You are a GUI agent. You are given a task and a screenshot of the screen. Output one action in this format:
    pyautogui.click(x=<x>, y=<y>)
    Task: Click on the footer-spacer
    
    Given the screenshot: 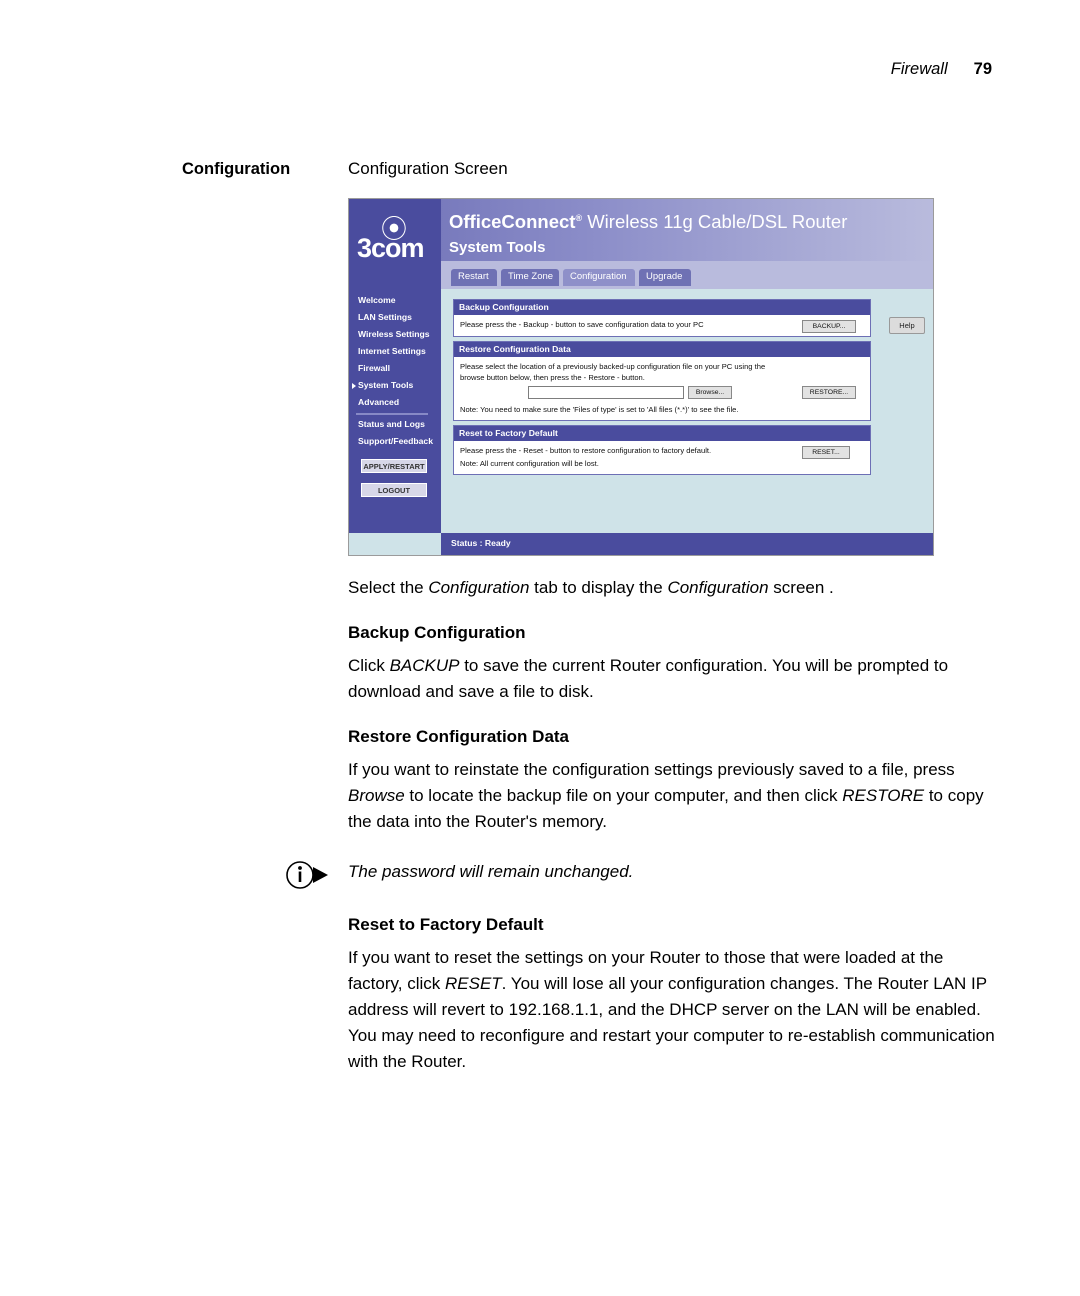 What is the action you would take?
    pyautogui.click(x=395, y=544)
    